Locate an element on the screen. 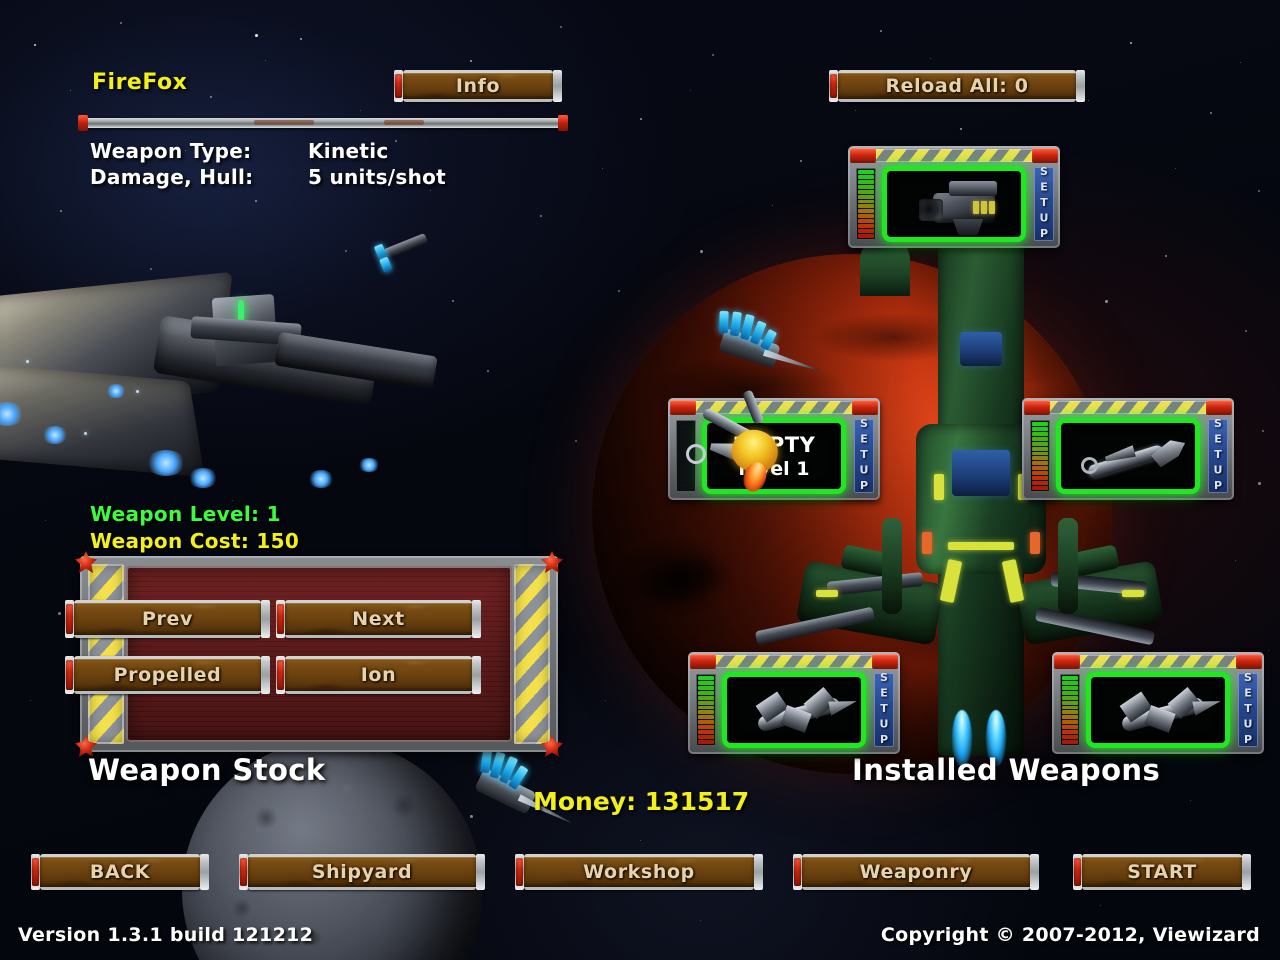 Image resolution: width=1280 pixels, height=960 pixels. missile-weapon-icon is located at coordinates (1135, 461).